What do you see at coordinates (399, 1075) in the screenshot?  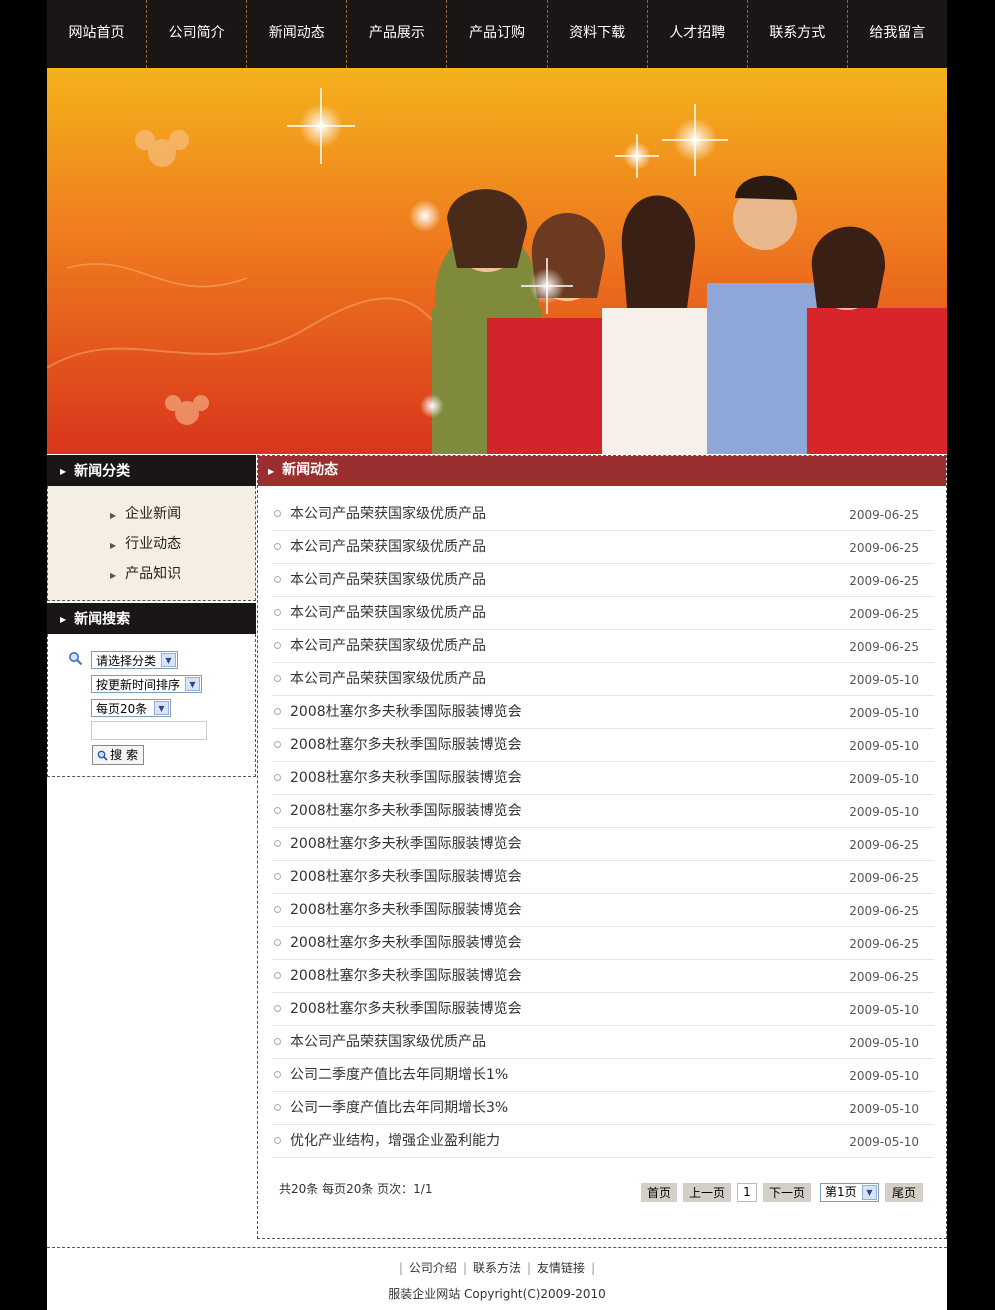 I see `news-item-title: 公司二季度产值比去年同期增长1%` at bounding box center [399, 1075].